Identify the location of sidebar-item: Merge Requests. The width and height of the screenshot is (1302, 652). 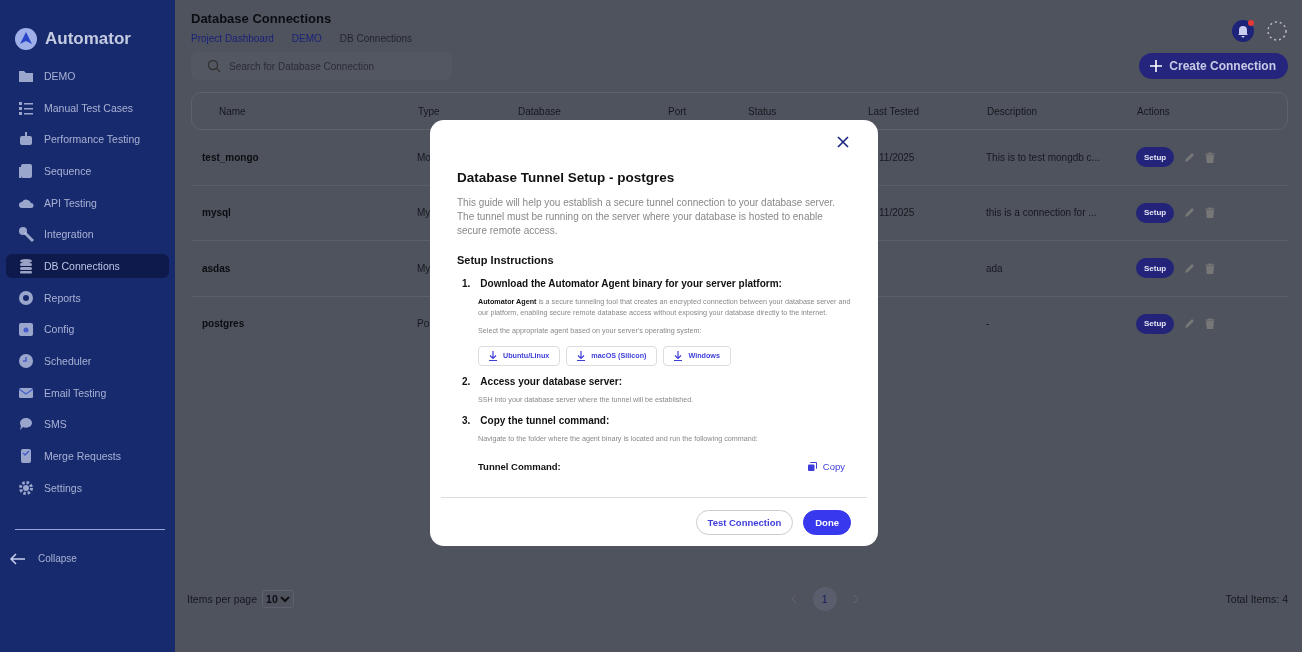
(87, 456).